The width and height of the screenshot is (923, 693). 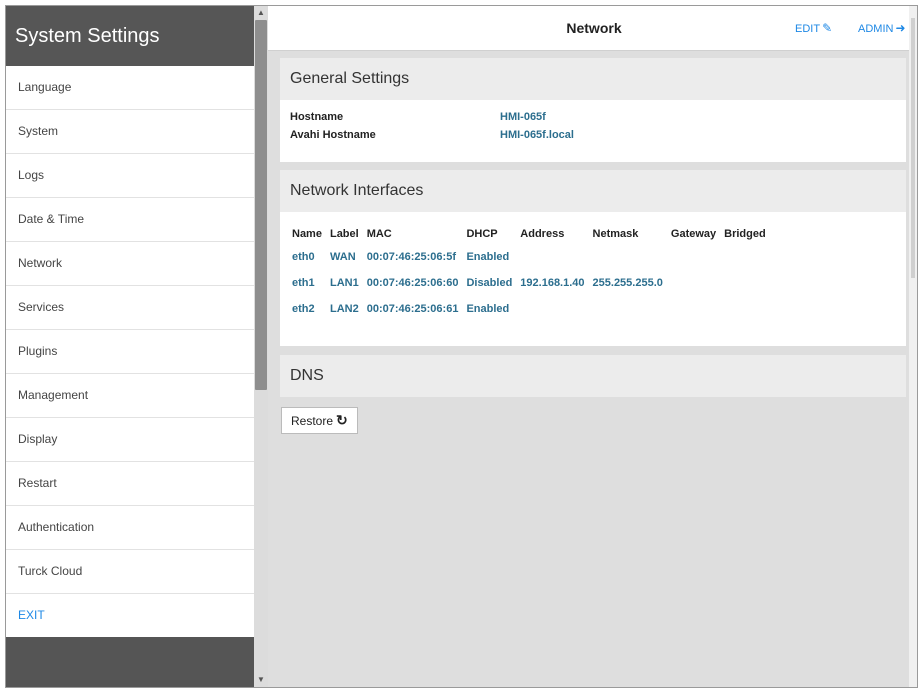 I want to click on sidebar-item-plugins: Plugins, so click(x=130, y=352).